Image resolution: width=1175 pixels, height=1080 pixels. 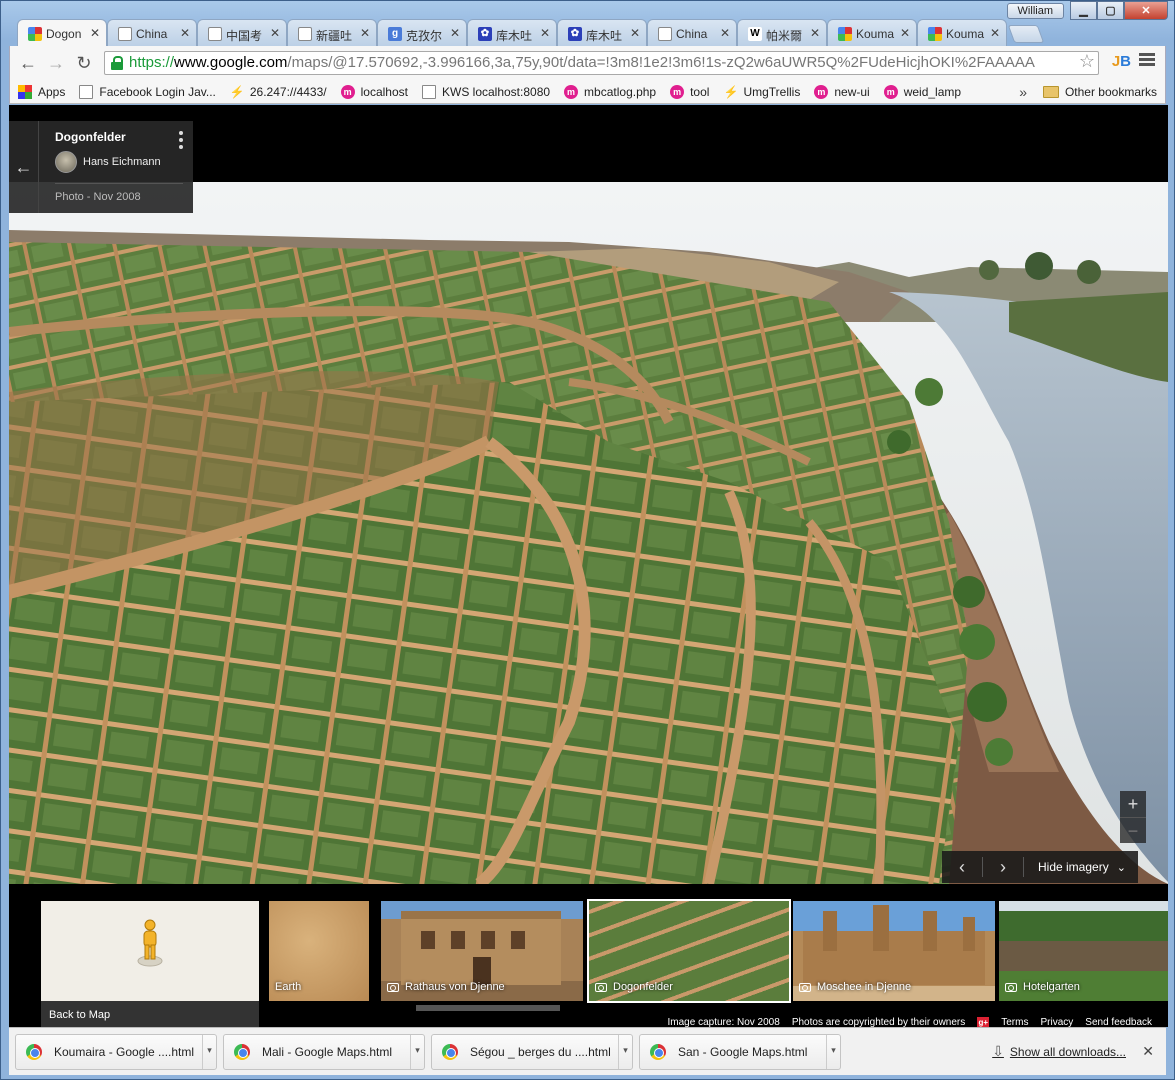 What do you see at coordinates (1146, 10) in the screenshot?
I see `close-window-button: ✕` at bounding box center [1146, 10].